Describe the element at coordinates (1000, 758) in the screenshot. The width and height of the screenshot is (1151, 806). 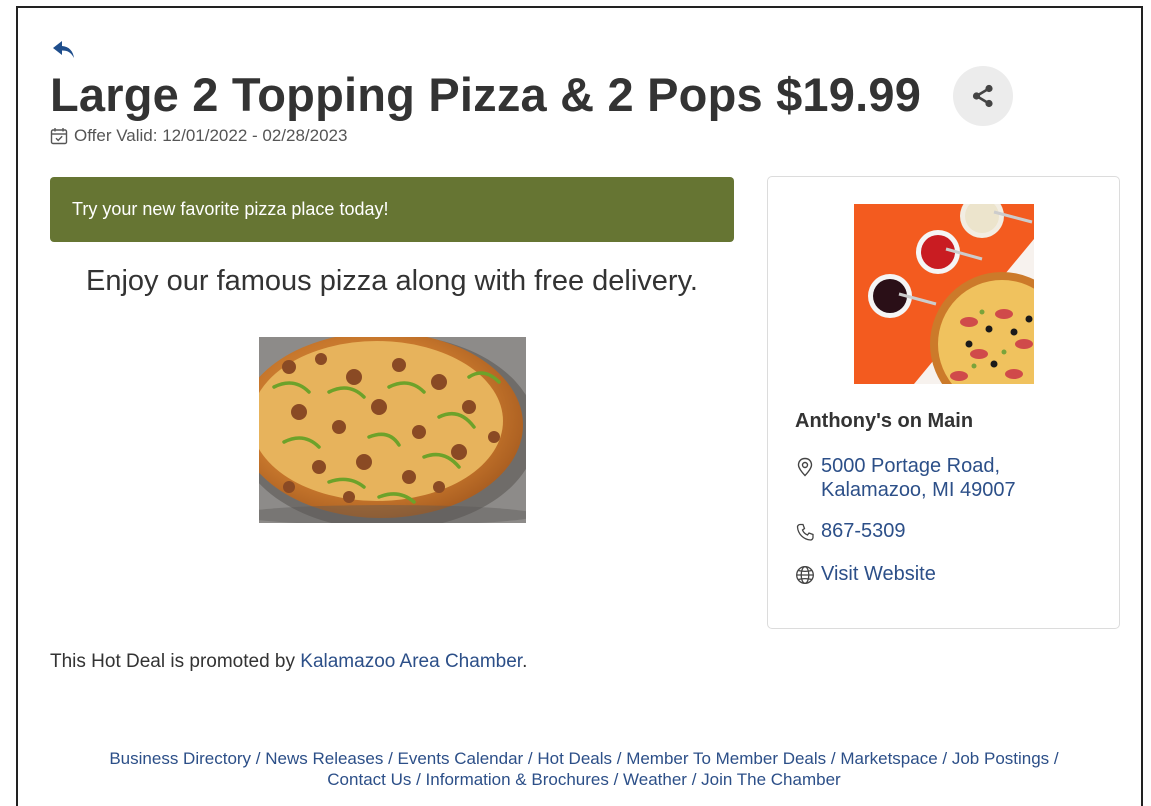
I see `footer-link-job-postings: Job Postings` at that location.